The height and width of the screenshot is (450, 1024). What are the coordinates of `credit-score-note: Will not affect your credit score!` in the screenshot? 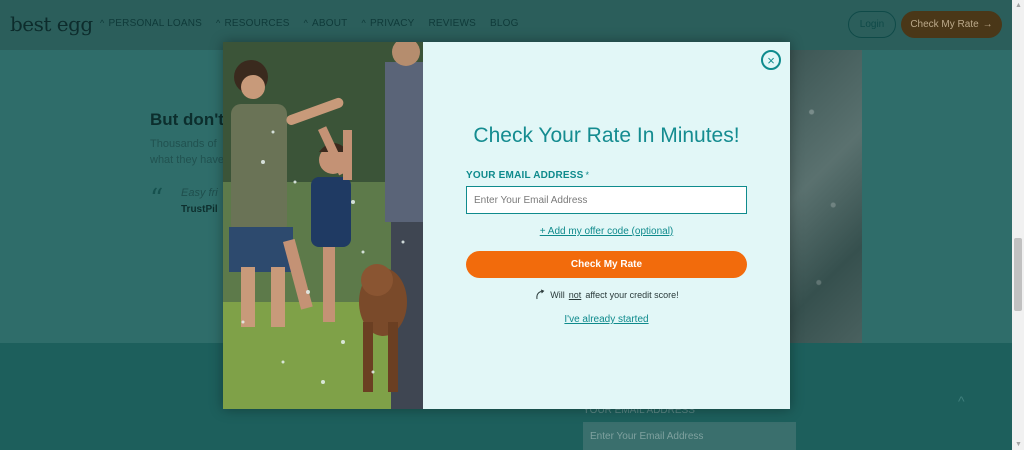 It's located at (606, 295).